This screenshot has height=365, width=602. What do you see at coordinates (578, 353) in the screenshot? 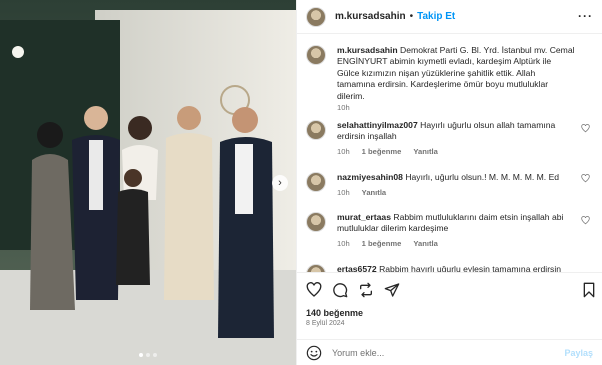
I see `post-comment-button: Paylaş` at bounding box center [578, 353].